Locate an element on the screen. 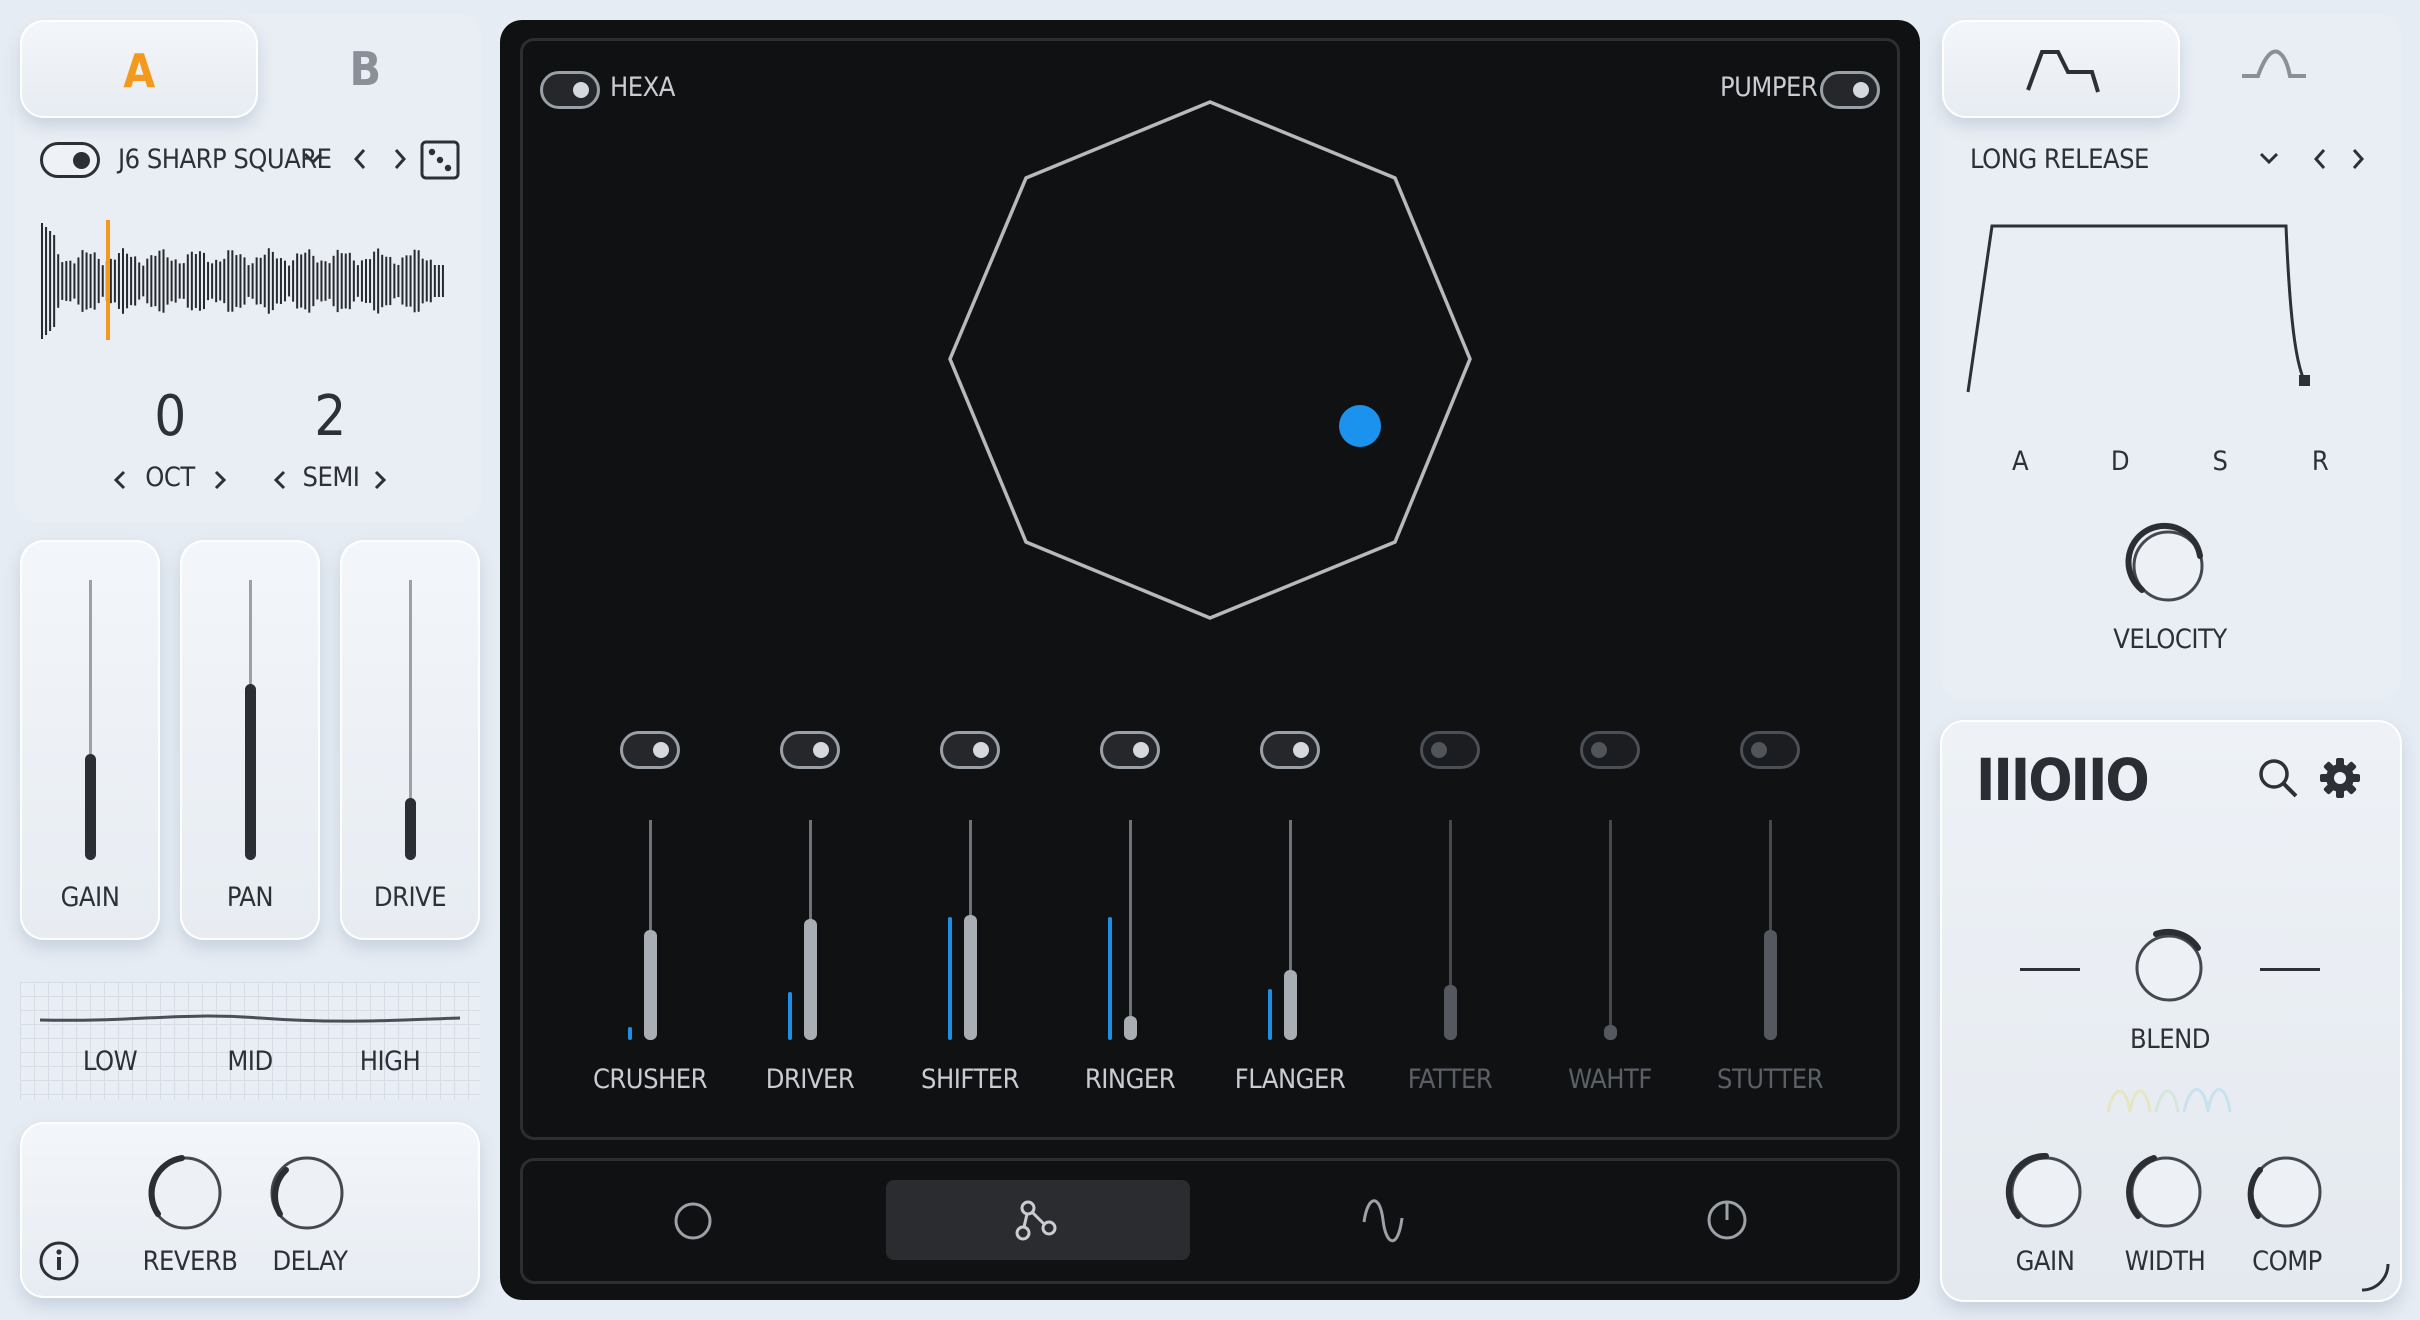  eq-mid-label: MID is located at coordinates (250, 1061).